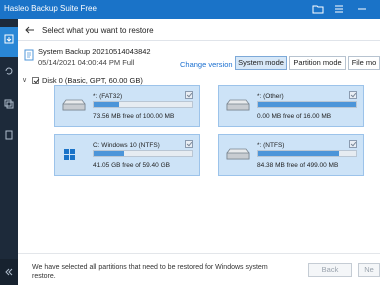 The height and width of the screenshot is (285, 380). What do you see at coordinates (29, 56) in the screenshot?
I see `backup-file-icon` at bounding box center [29, 56].